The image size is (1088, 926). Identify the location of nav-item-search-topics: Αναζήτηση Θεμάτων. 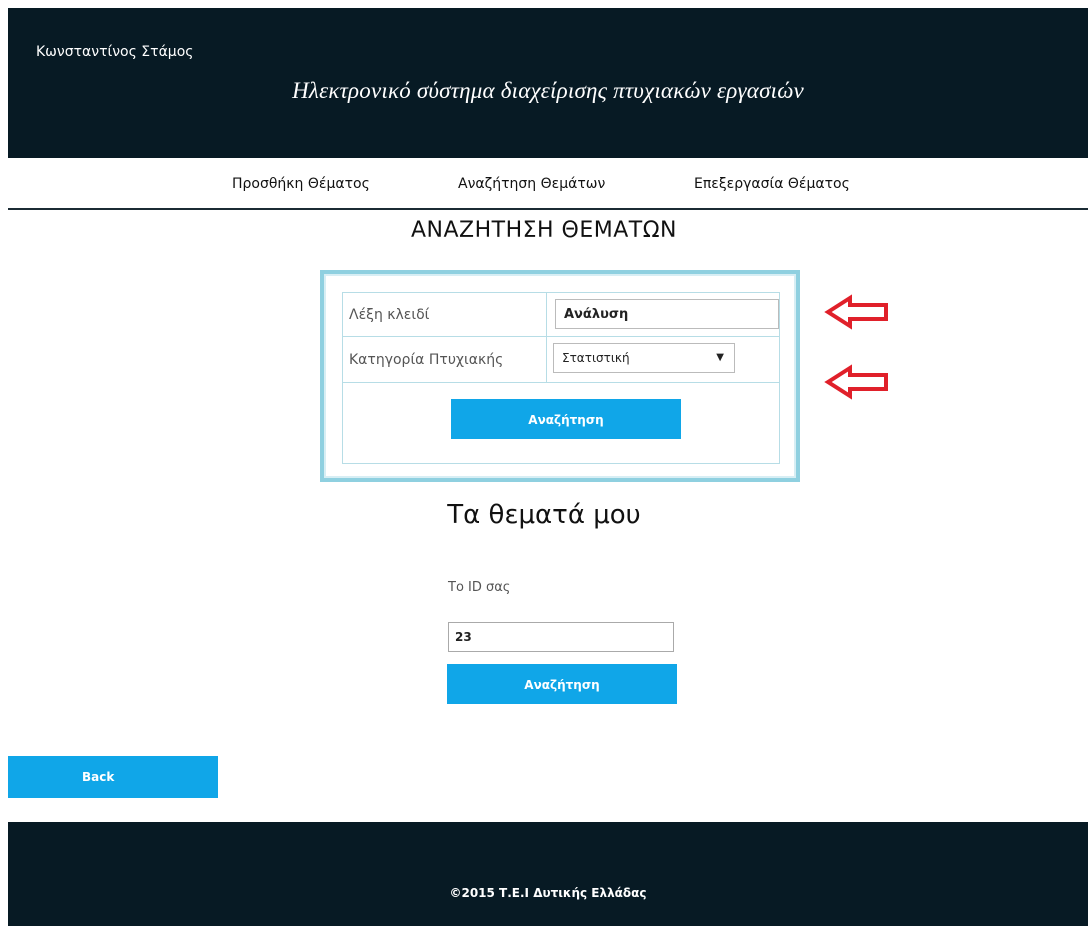
(531, 184).